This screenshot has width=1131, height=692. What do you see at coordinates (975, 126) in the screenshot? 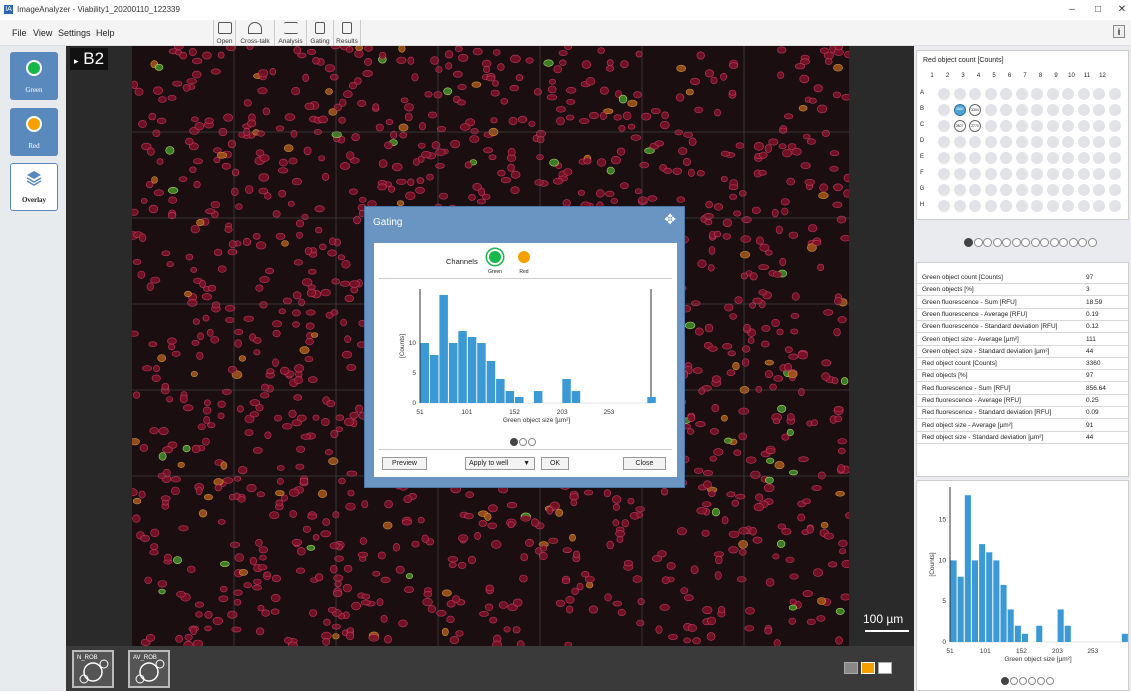
I see `plate-well: 2770` at bounding box center [975, 126].